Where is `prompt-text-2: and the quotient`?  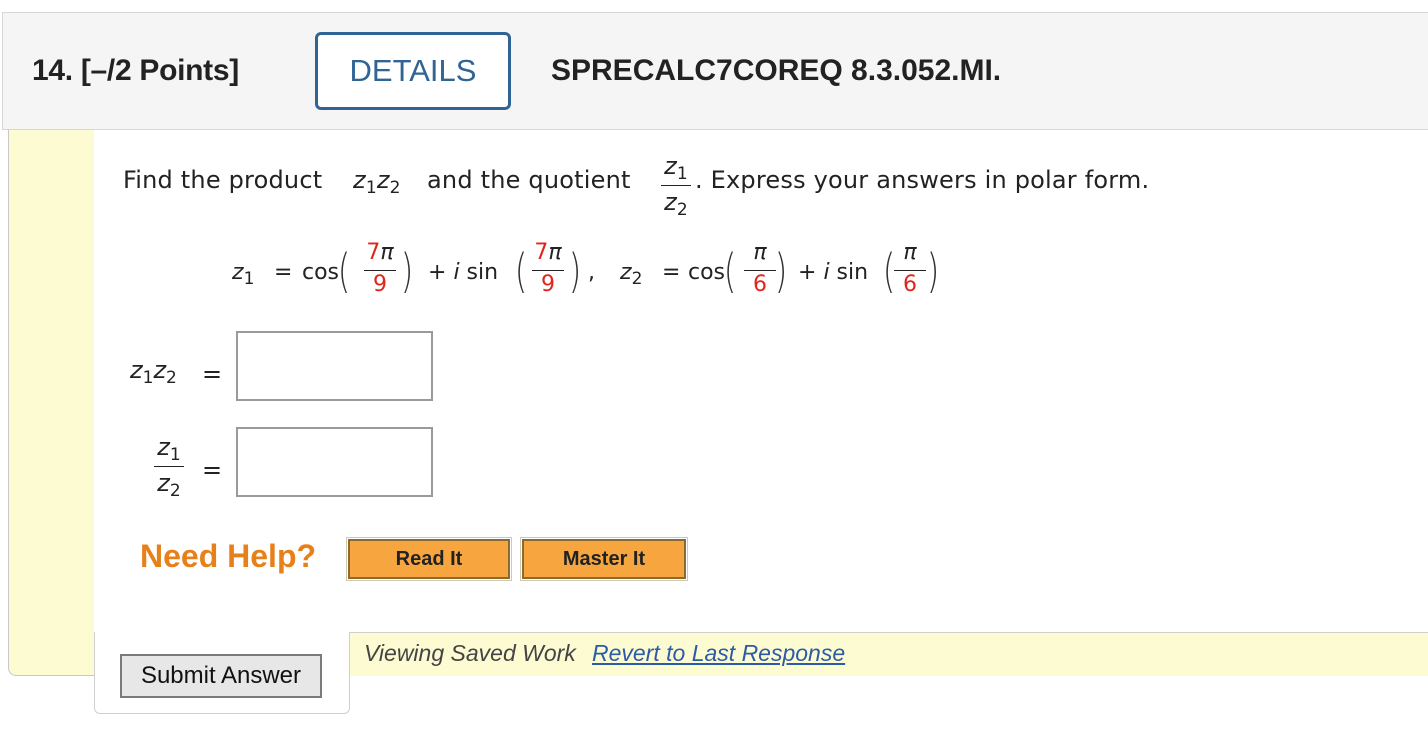 prompt-text-2: and the quotient is located at coordinates (529, 180).